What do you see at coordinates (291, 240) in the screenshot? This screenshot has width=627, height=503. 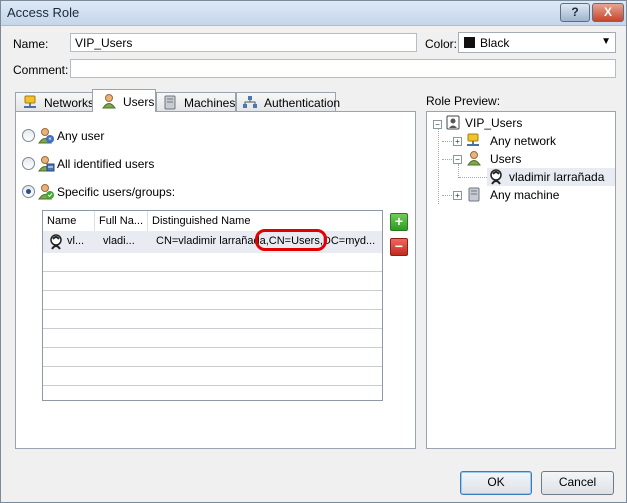 I see `highlight-annotation` at bounding box center [291, 240].